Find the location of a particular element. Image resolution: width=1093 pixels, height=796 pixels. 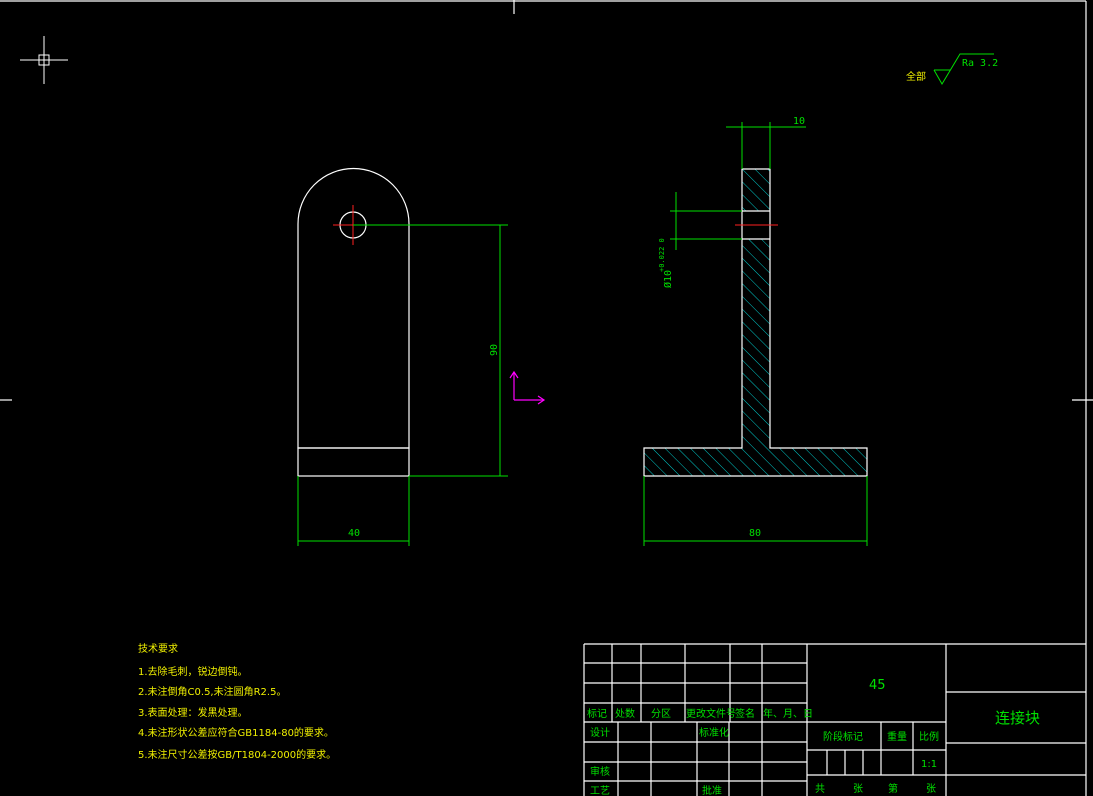

rev-header: 更改文件号 is located at coordinates (711, 713).